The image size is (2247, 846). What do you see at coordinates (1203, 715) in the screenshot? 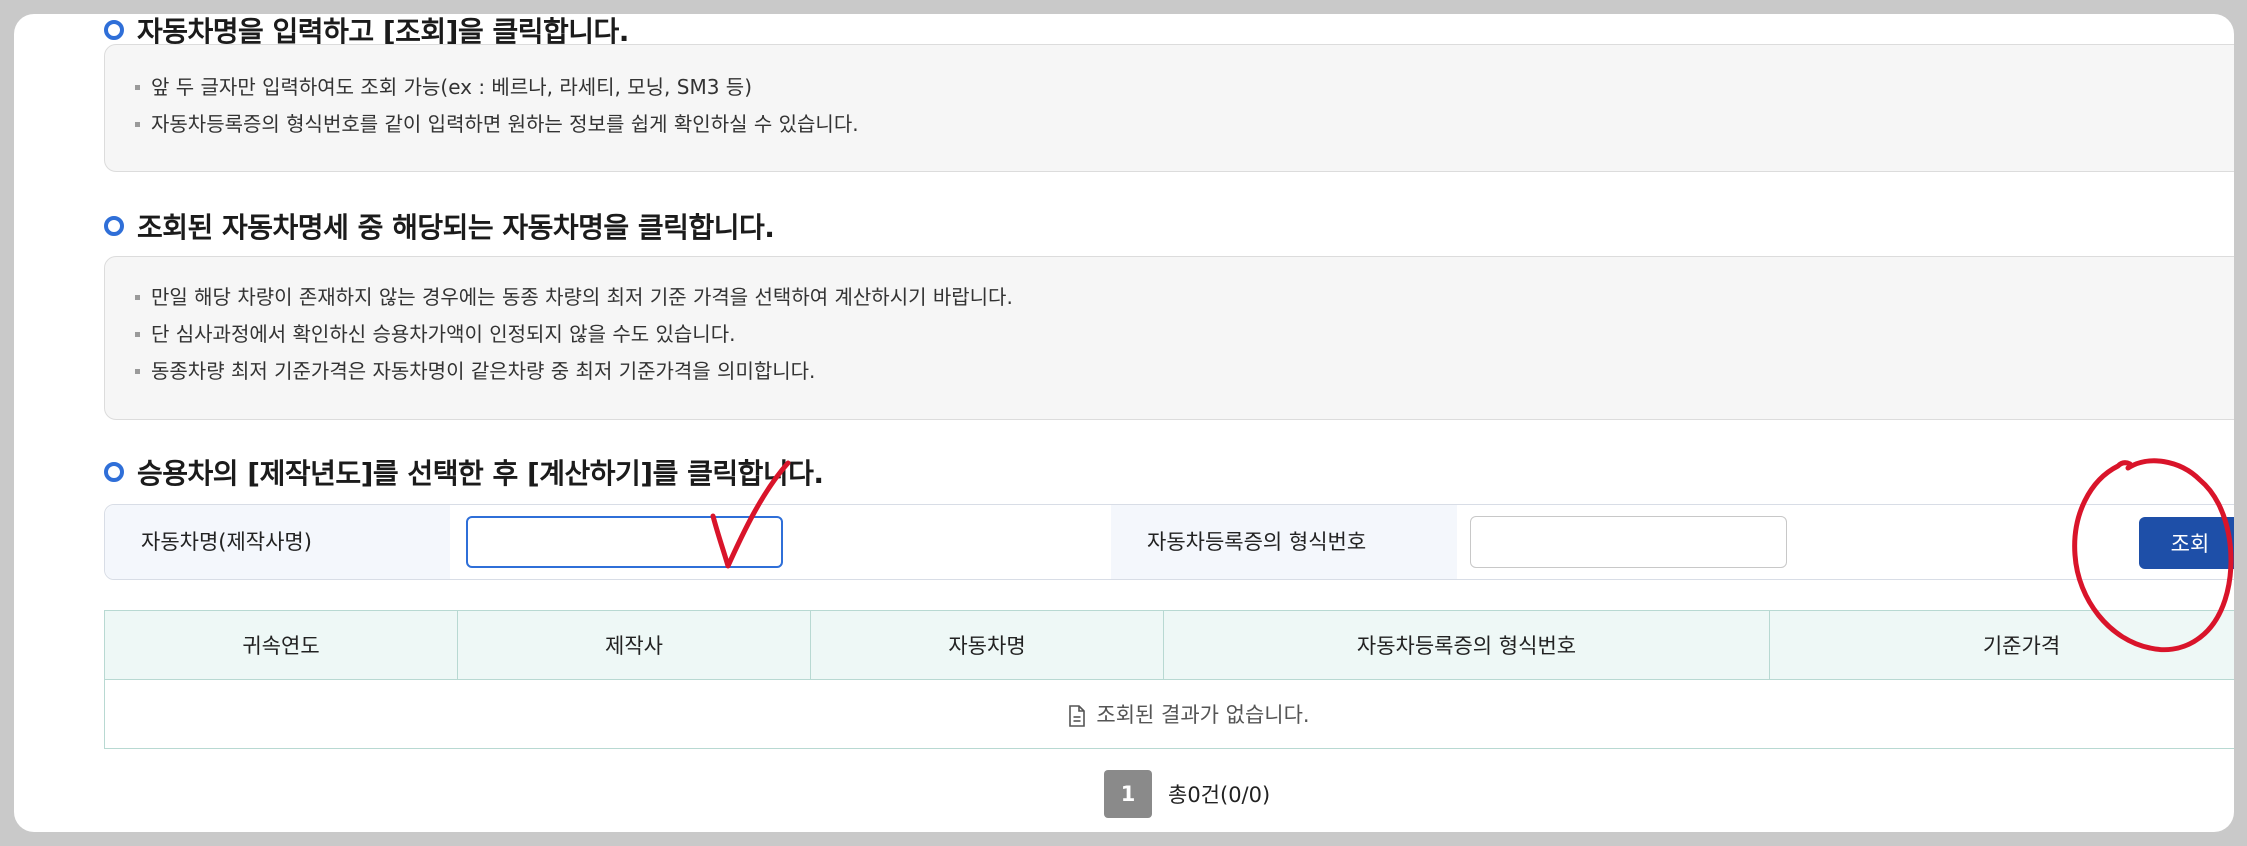
I see `empty-result-message: 조회된 결과가 없습니다.` at bounding box center [1203, 715].